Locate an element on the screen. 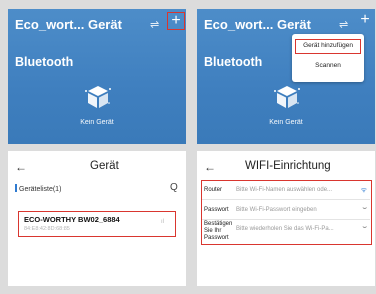  signal-icon: ıl is located at coordinates (162, 222).